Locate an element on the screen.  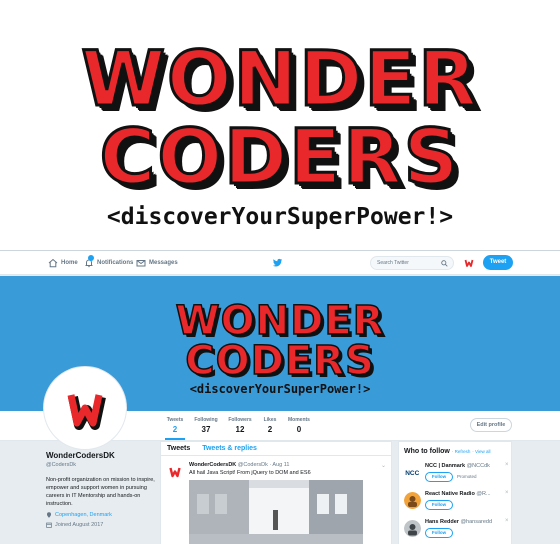
profile-handle: @CodersDk is located at coordinates (101, 465).